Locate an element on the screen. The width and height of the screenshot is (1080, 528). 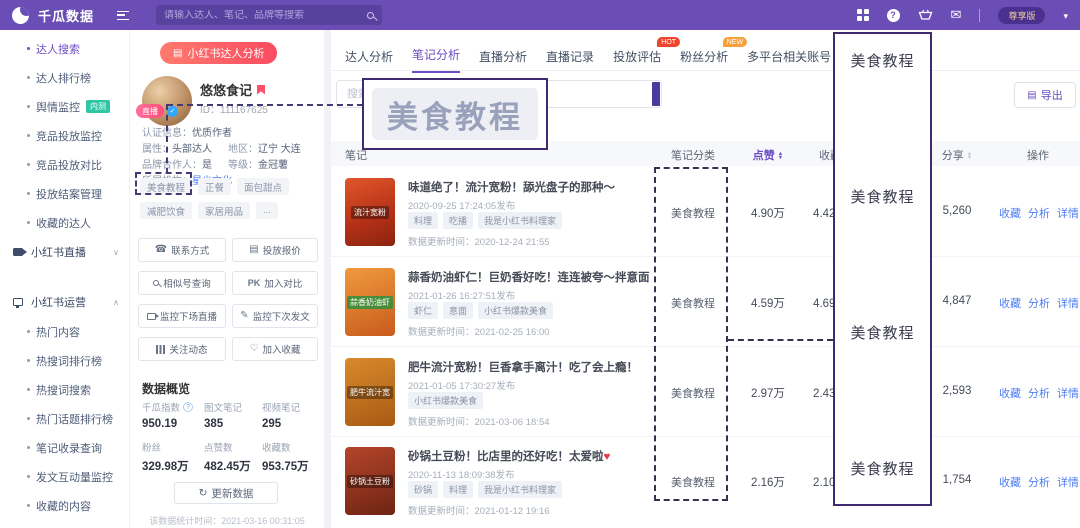
xiaohongshu-link-icon is located at coordinates (261, 89).